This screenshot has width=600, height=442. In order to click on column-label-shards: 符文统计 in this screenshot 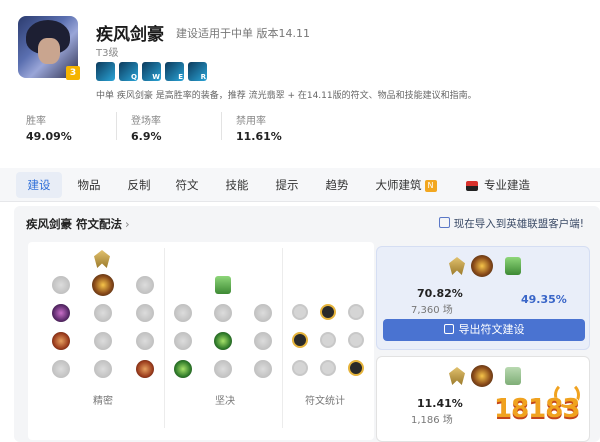, I will do `click(325, 401)`.